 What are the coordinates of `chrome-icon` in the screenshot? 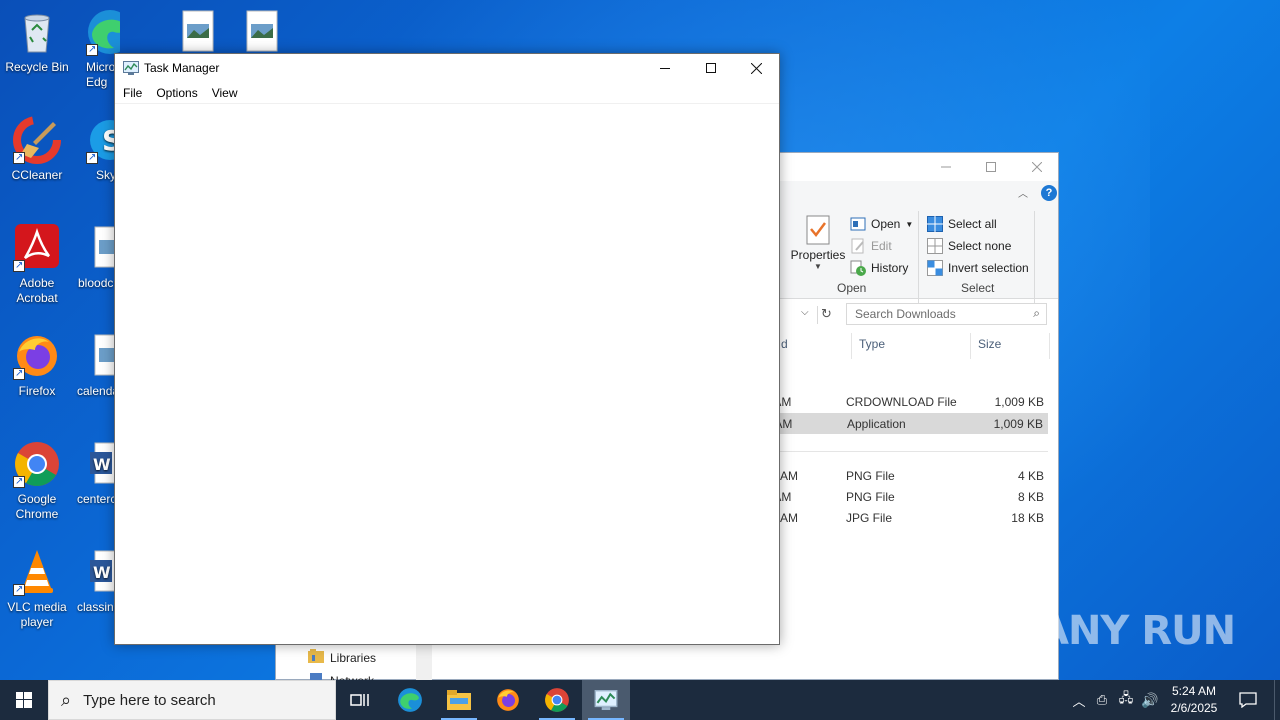 It's located at (557, 700).